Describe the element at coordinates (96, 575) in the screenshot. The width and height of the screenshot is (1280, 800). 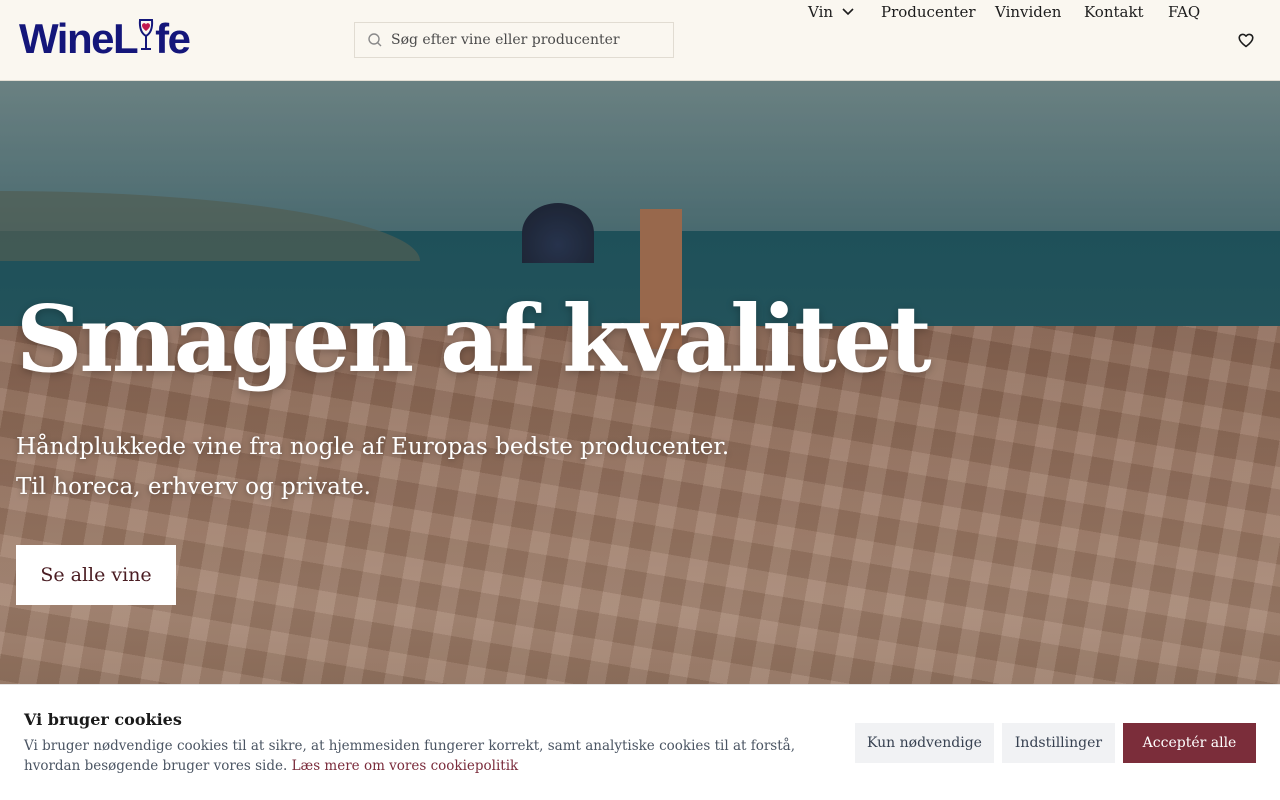
I see `see-all-wines-button: Se alle vine` at that location.